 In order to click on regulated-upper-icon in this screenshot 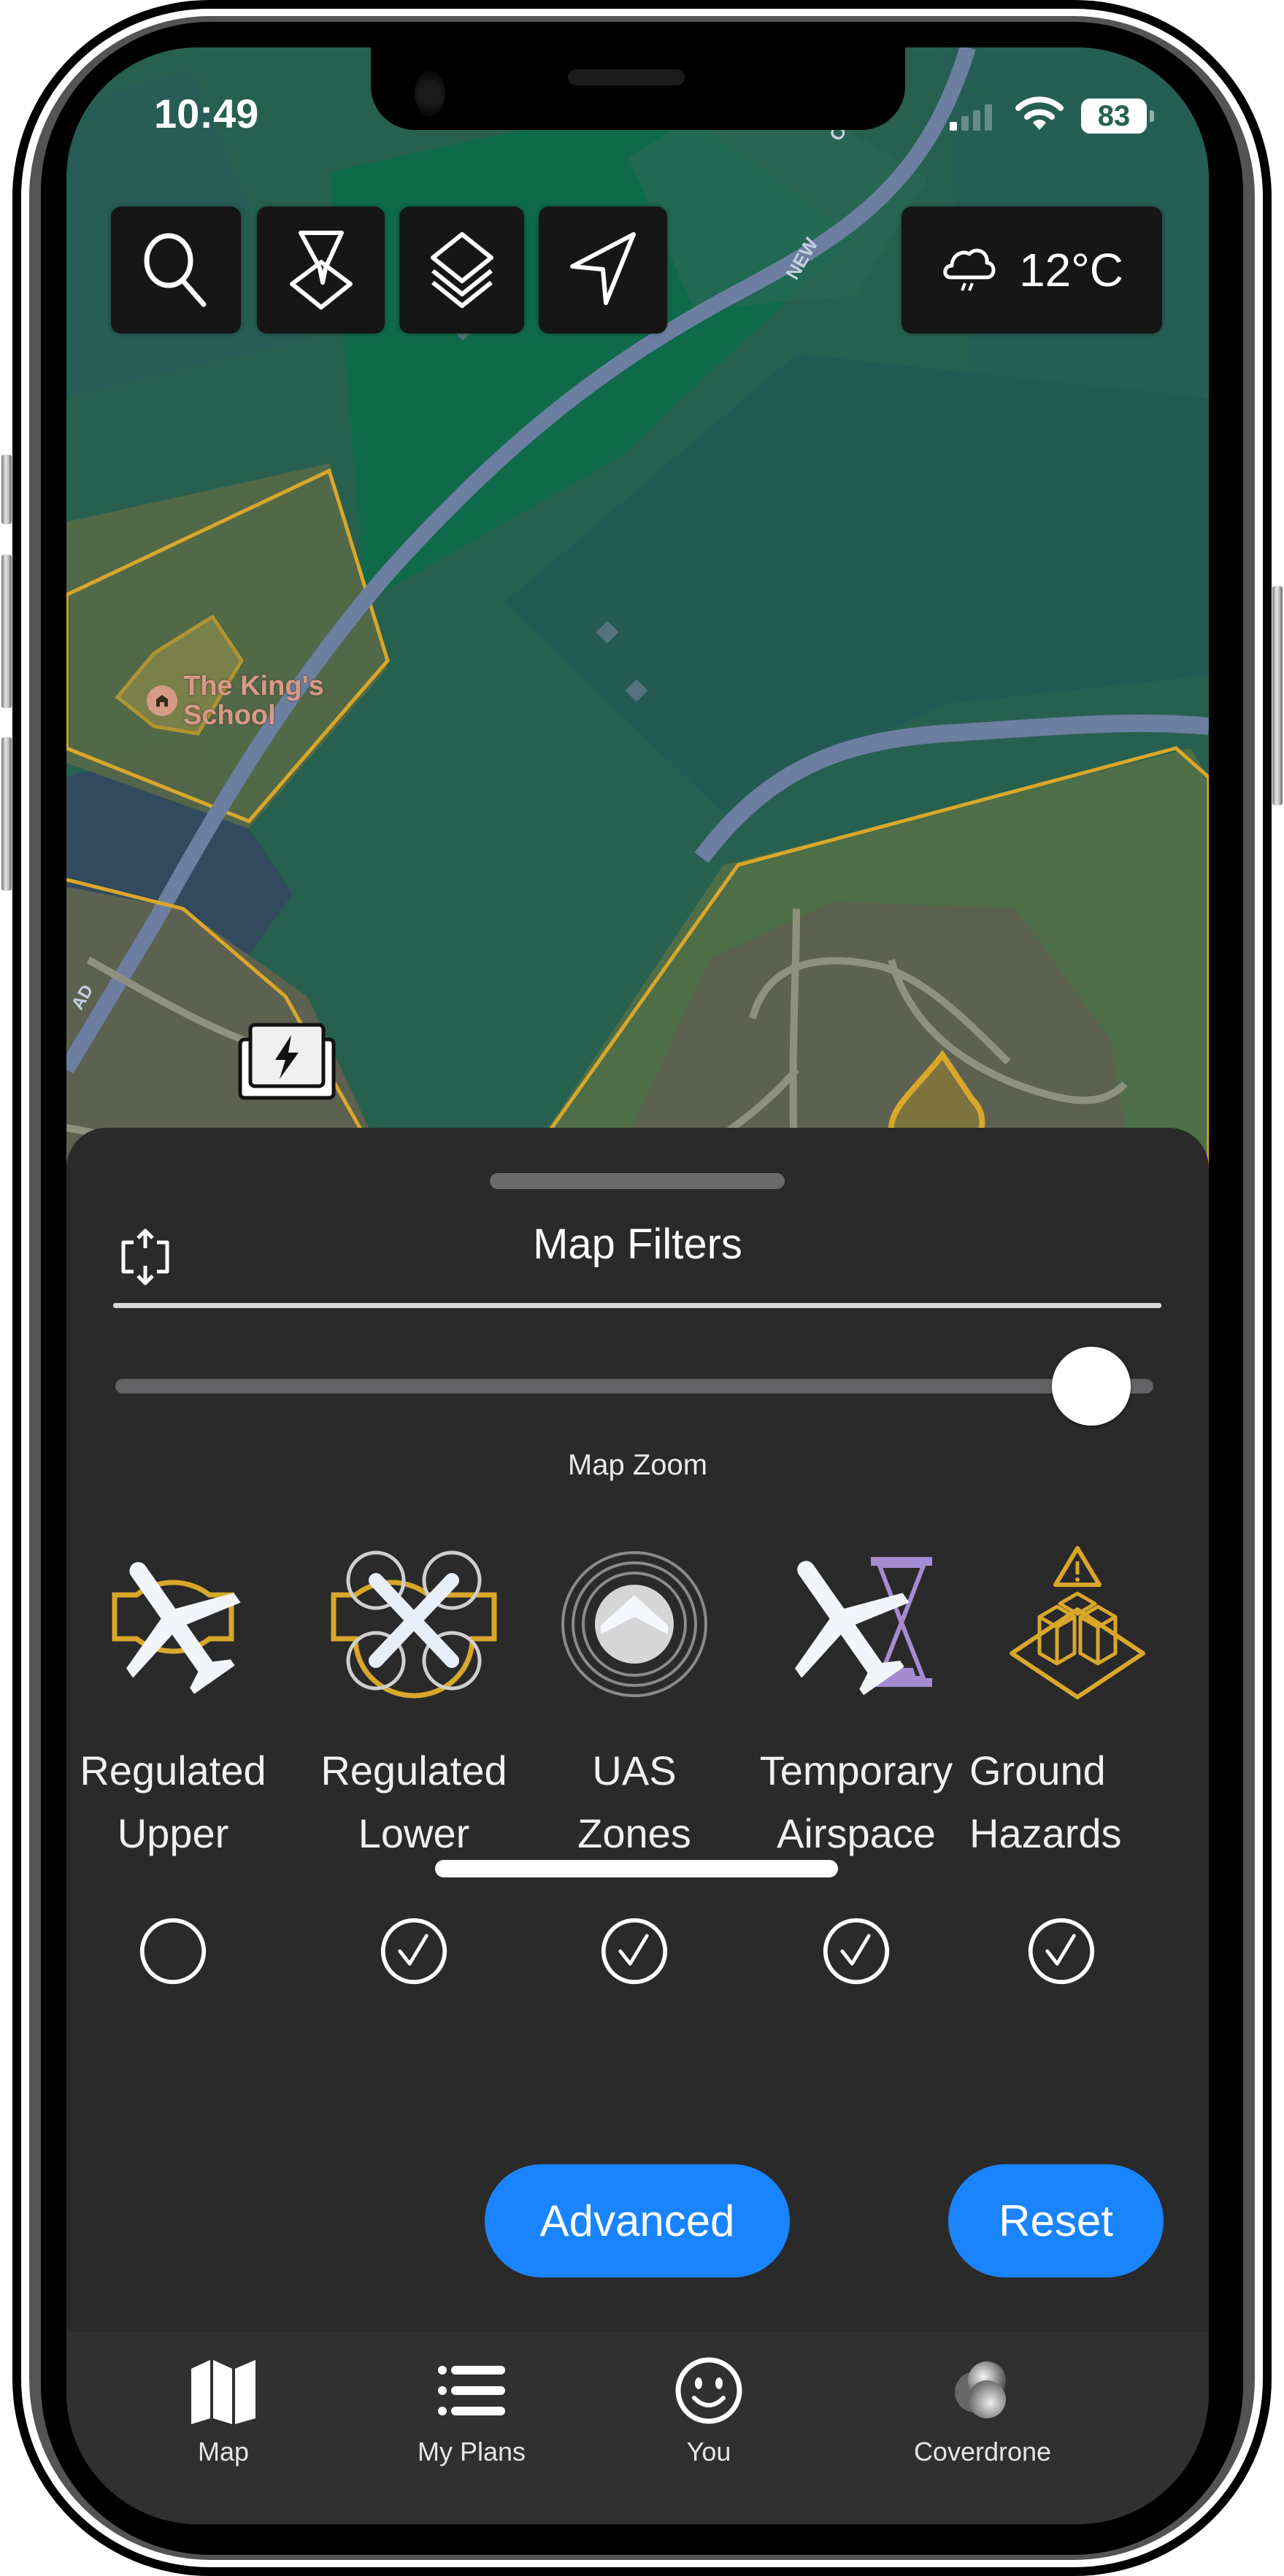, I will do `click(176, 1628)`.